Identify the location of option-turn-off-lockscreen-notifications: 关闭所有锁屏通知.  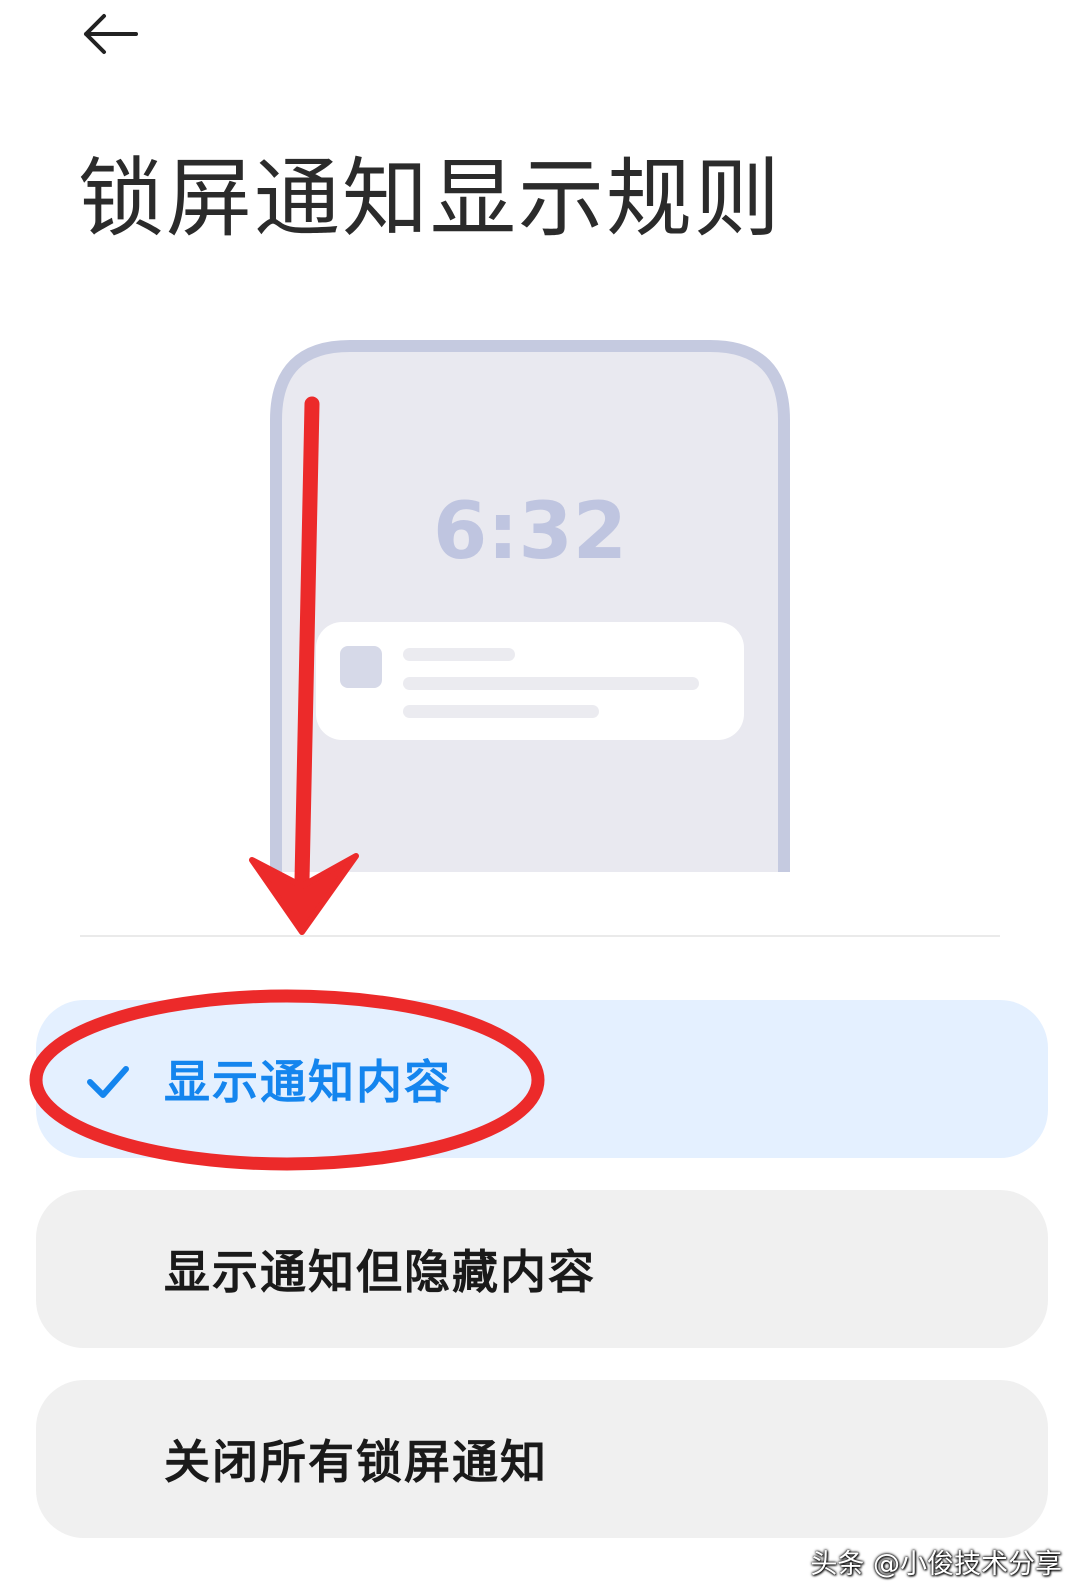
(542, 1459).